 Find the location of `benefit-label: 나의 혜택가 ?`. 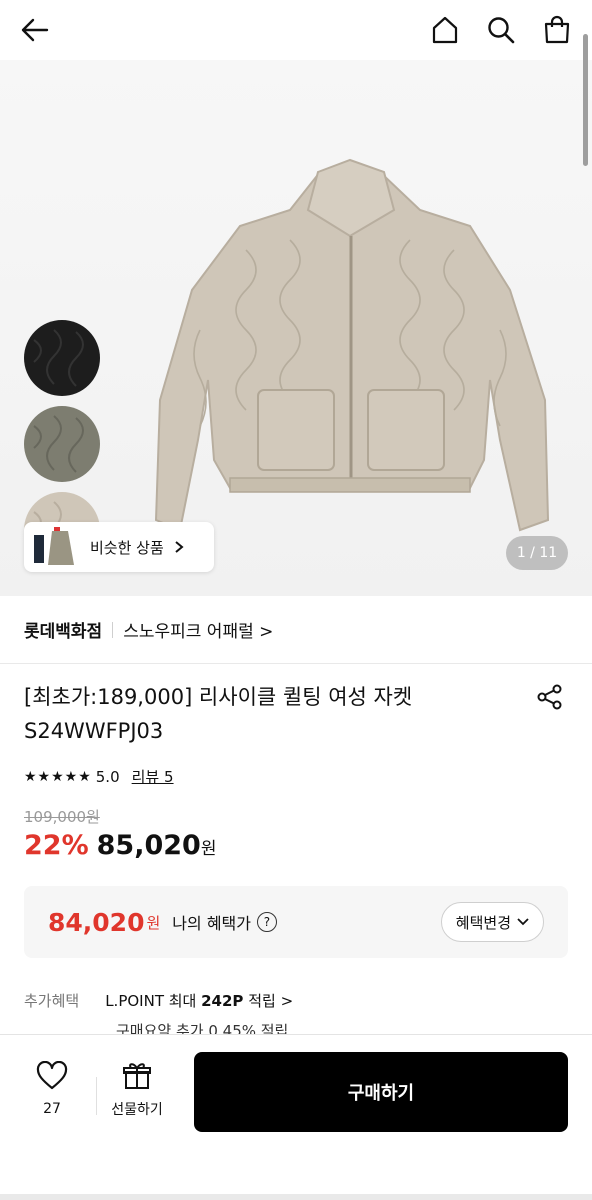

benefit-label: 나의 혜택가 ? is located at coordinates (224, 922).